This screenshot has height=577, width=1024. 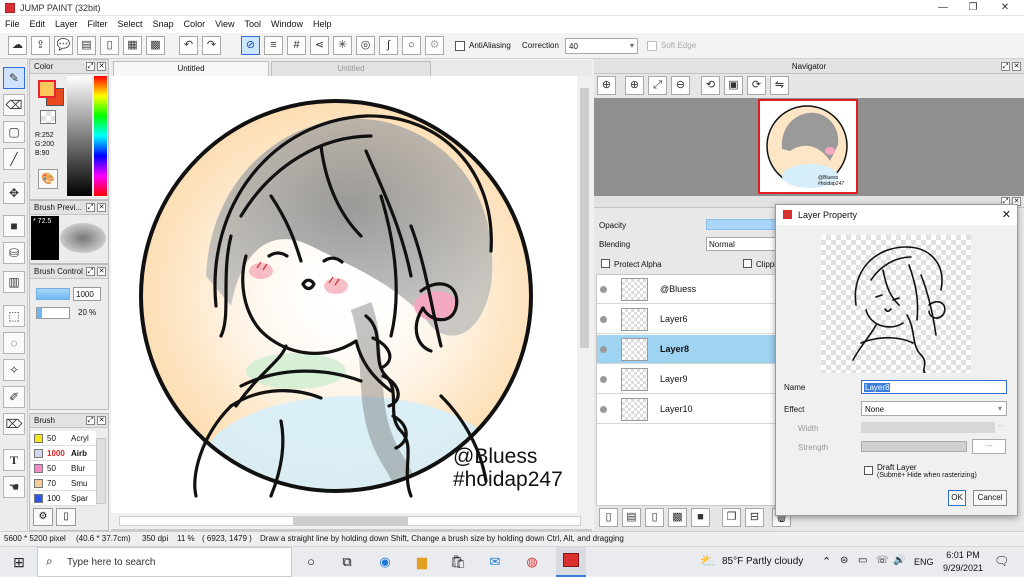 I want to click on navigator-thumbnail: @Bluess #hoidap247, so click(x=808, y=146).